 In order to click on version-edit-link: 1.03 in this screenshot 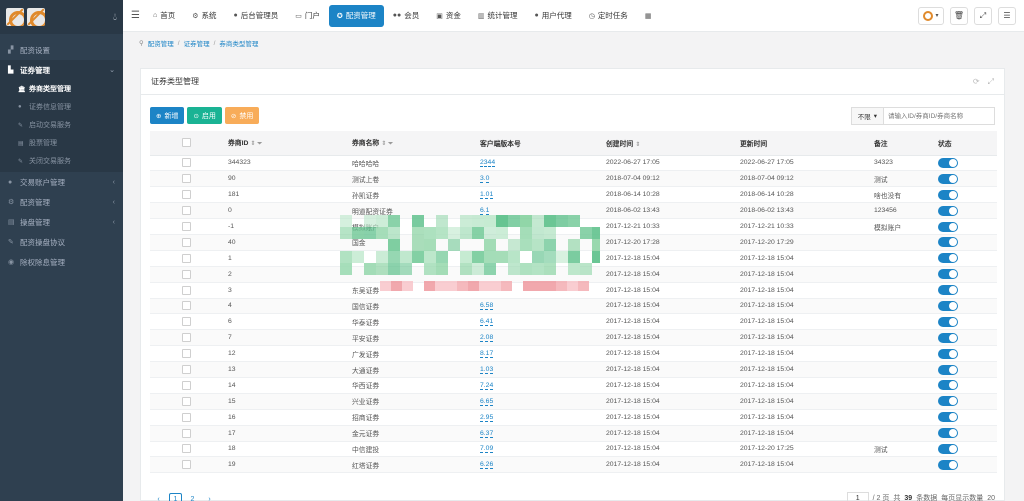, I will do `click(487, 370)`.